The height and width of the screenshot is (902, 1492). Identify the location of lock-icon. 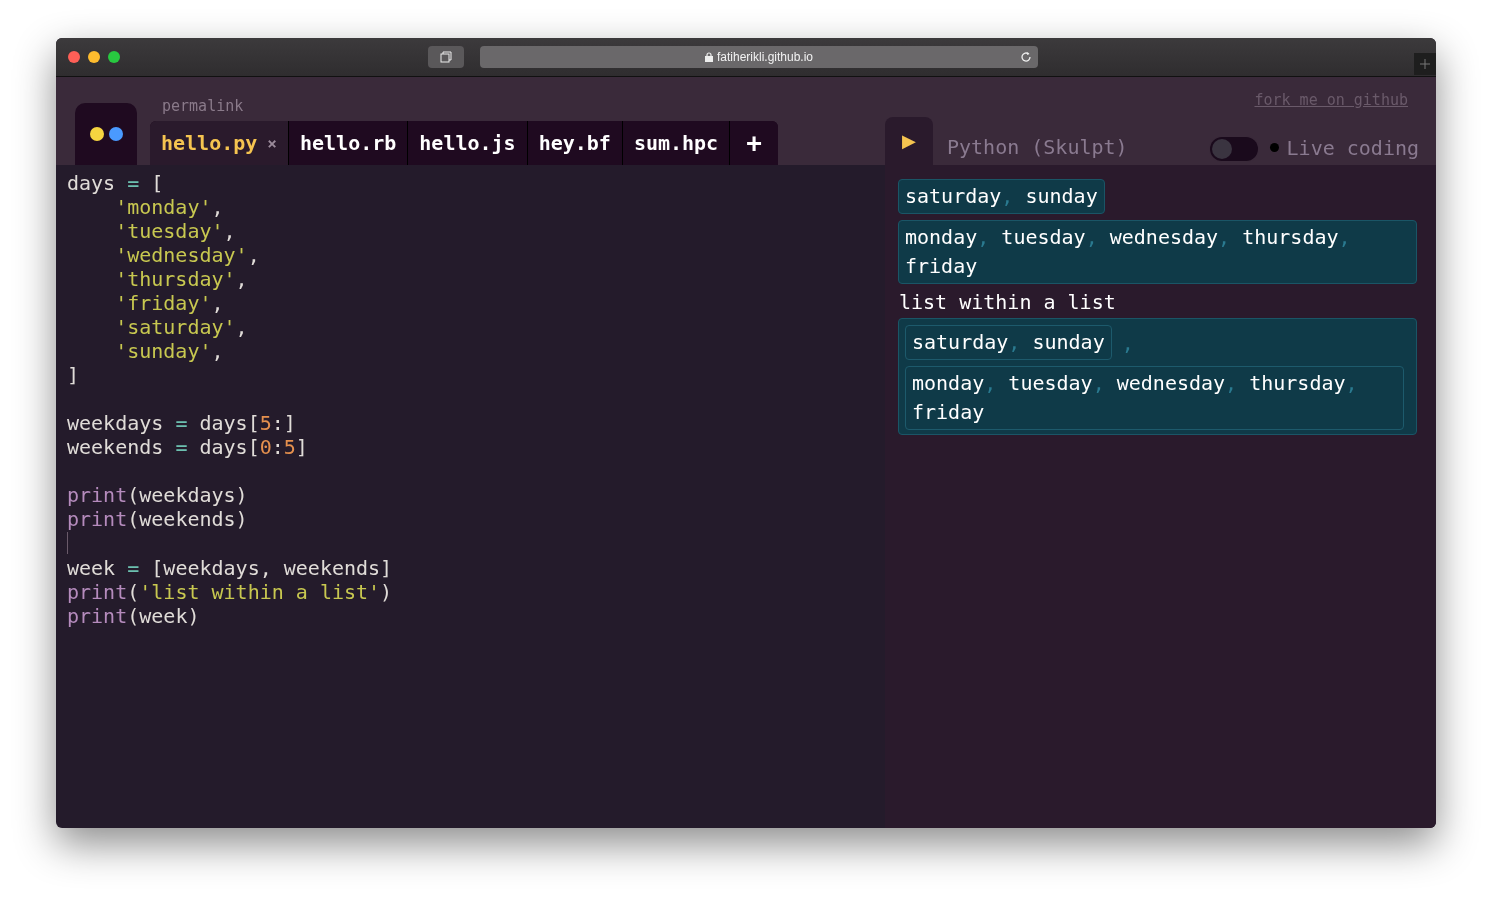
(708, 57).